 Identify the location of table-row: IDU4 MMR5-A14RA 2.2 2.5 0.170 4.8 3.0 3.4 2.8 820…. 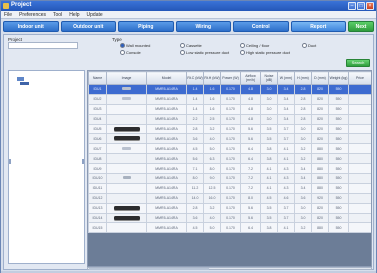
(229, 119).